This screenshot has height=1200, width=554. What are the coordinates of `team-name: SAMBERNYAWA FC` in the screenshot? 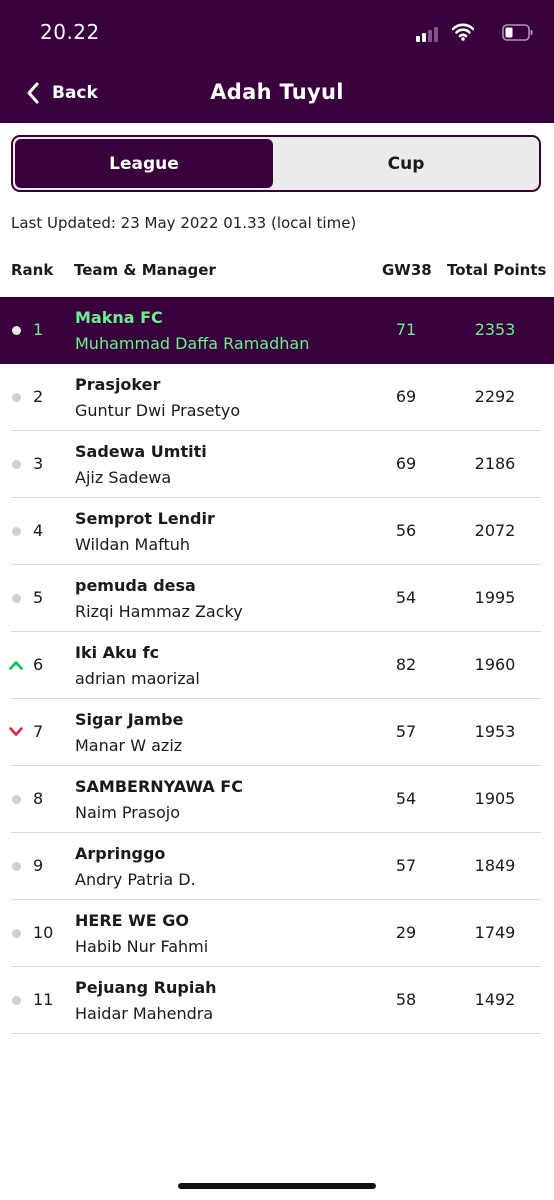 It's located at (159, 786).